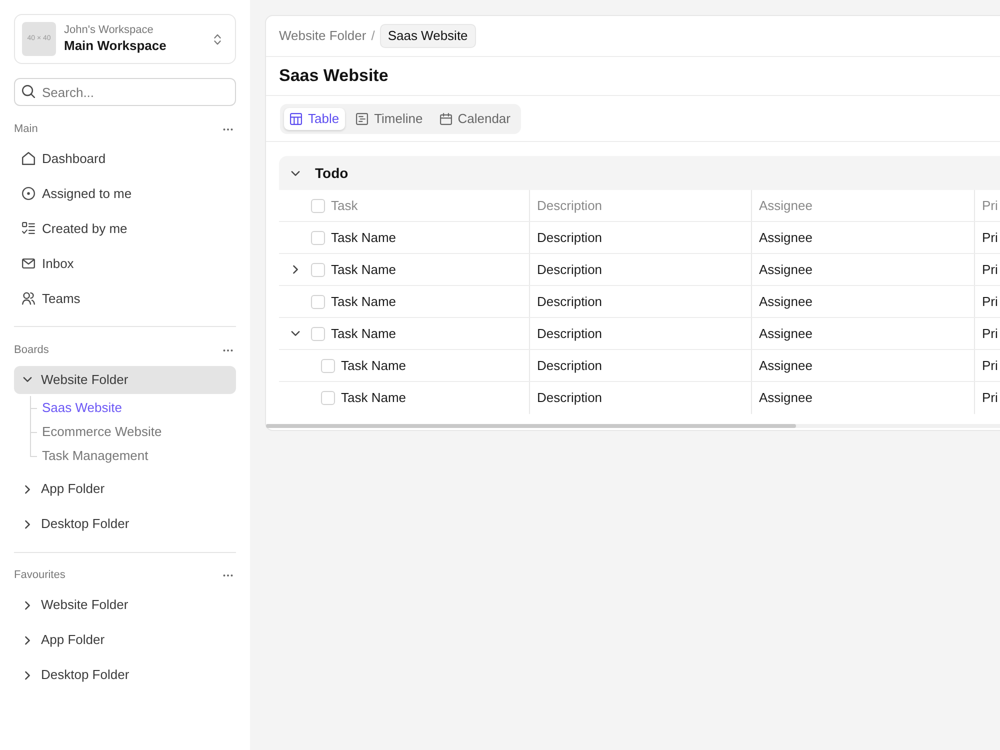 The image size is (1000, 750). I want to click on page-title: Saas Website, so click(333, 76).